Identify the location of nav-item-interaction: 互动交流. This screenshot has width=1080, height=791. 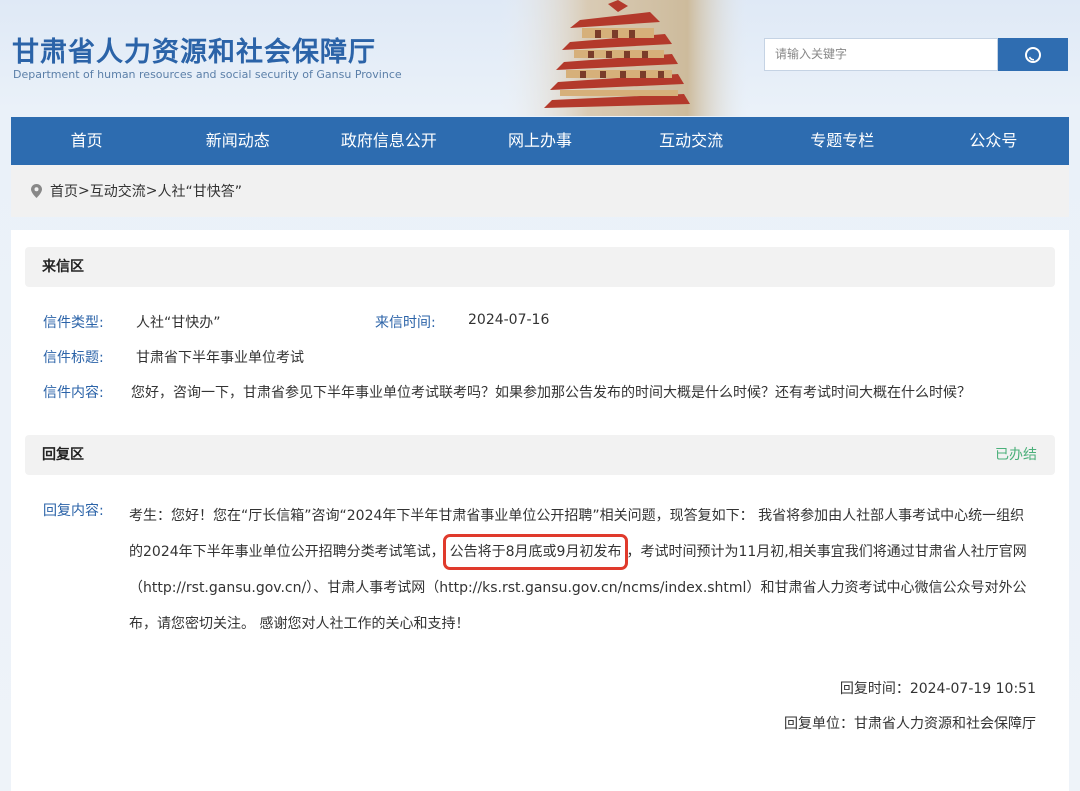
(691, 141).